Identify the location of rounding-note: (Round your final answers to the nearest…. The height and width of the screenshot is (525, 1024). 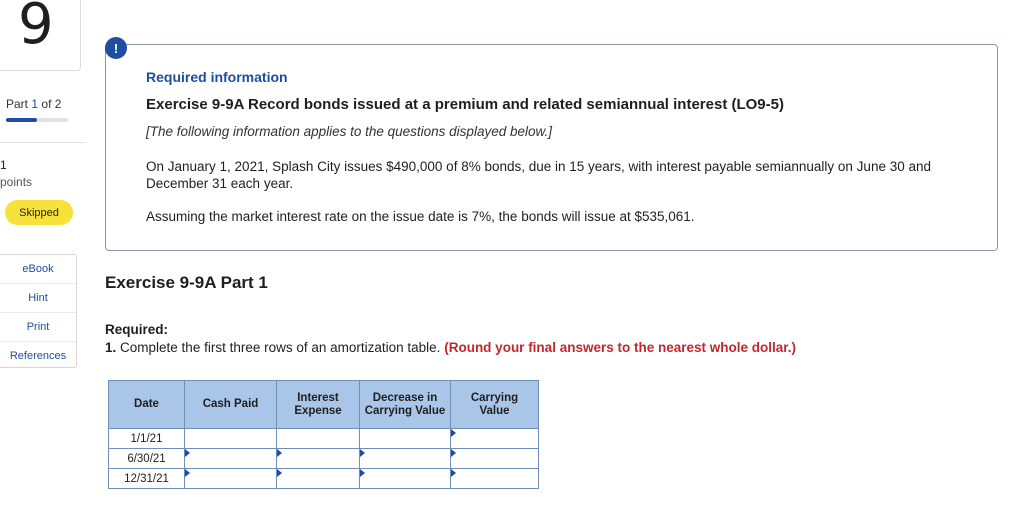
(620, 347).